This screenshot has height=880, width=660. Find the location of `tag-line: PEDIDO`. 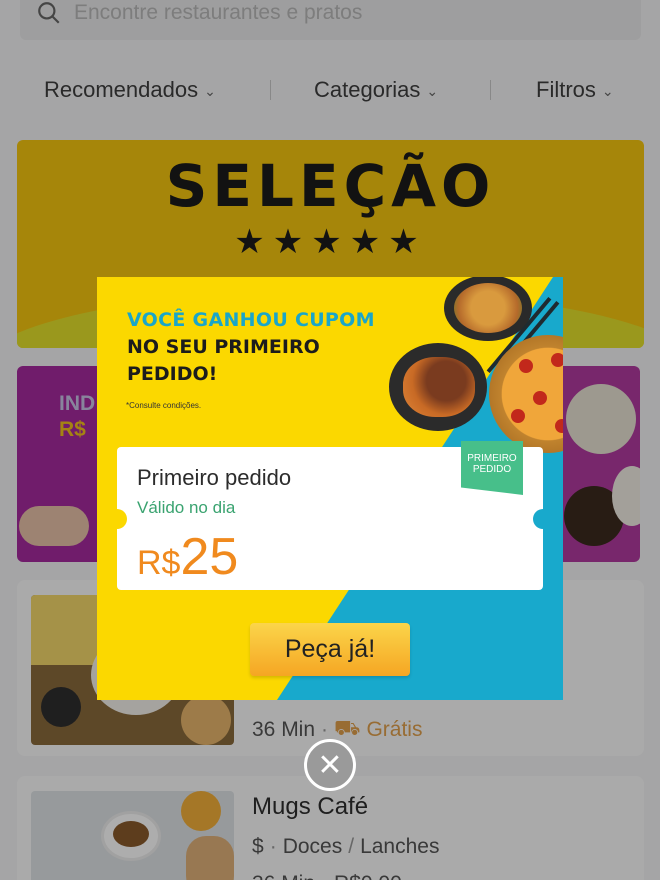

tag-line: PEDIDO is located at coordinates (492, 469).